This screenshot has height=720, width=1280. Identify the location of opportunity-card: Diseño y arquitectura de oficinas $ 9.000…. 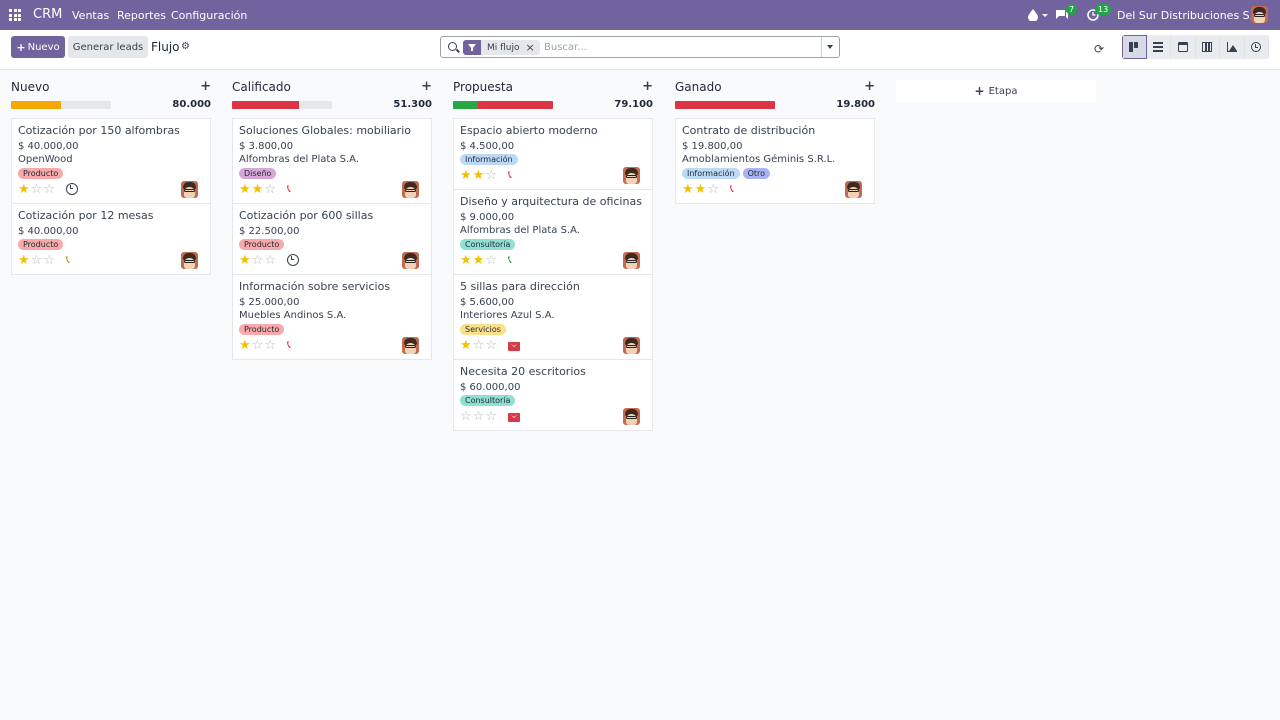
(553, 232).